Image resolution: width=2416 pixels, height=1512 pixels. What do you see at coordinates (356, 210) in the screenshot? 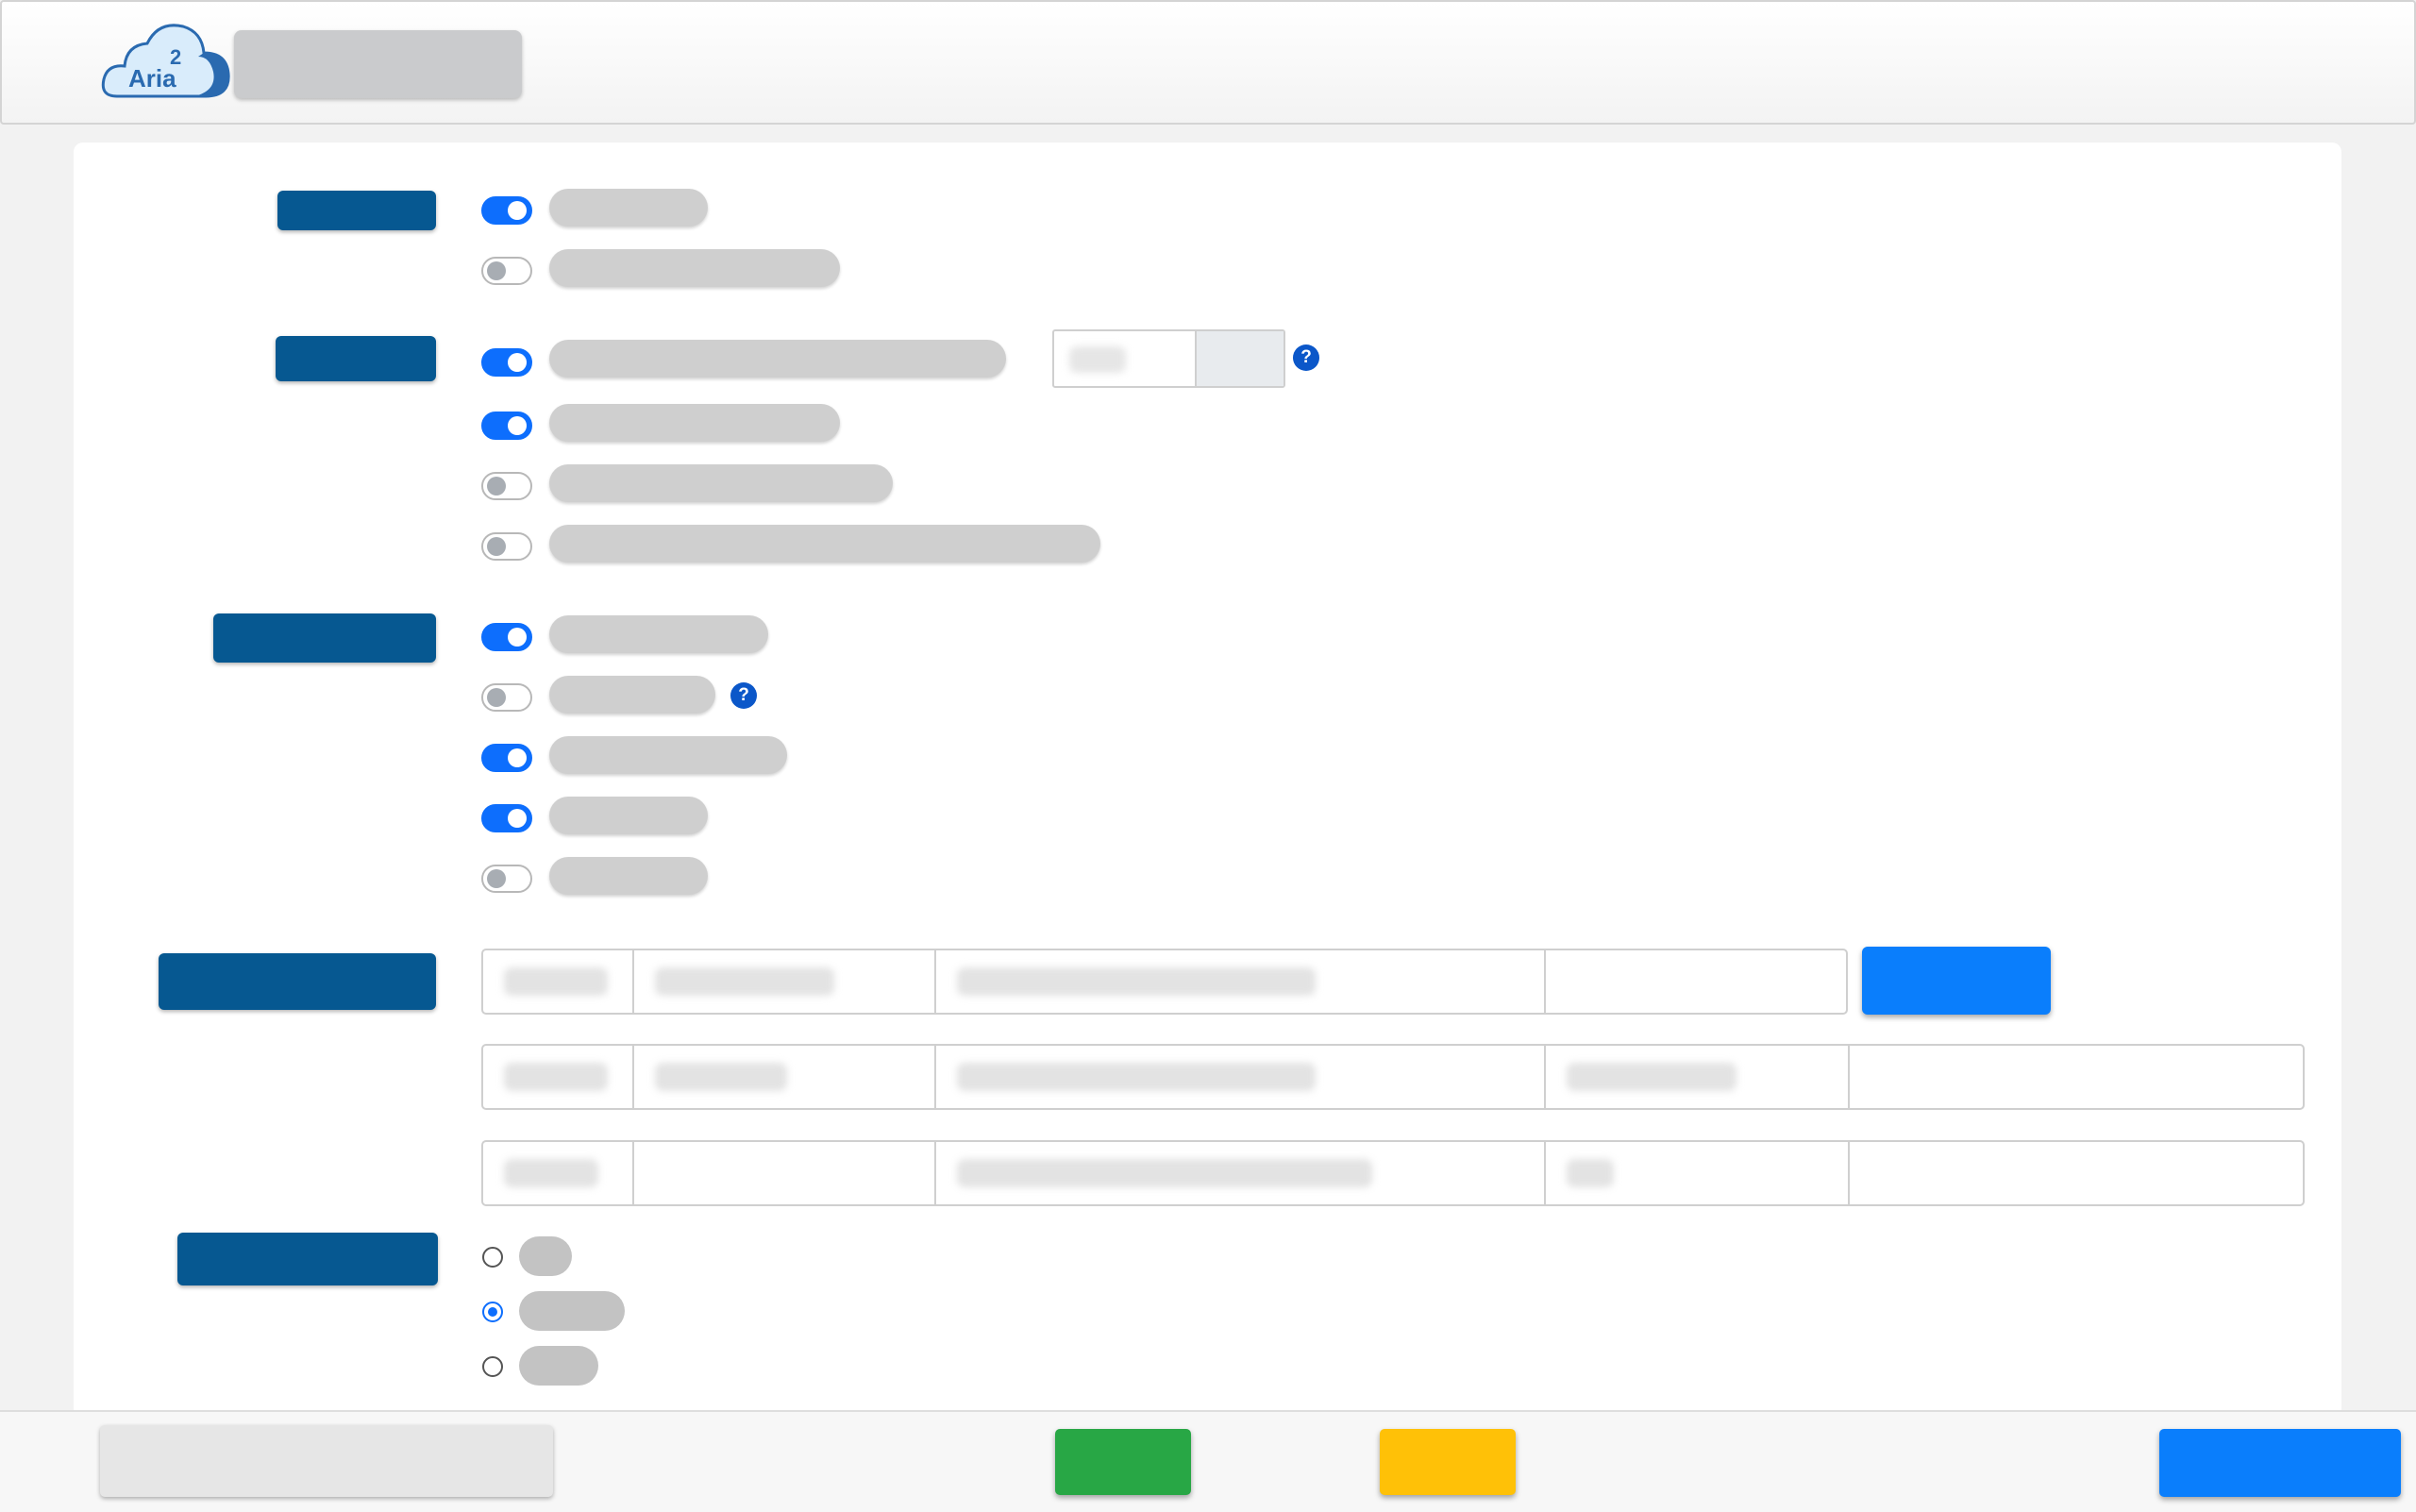
I see `section-1-label` at bounding box center [356, 210].